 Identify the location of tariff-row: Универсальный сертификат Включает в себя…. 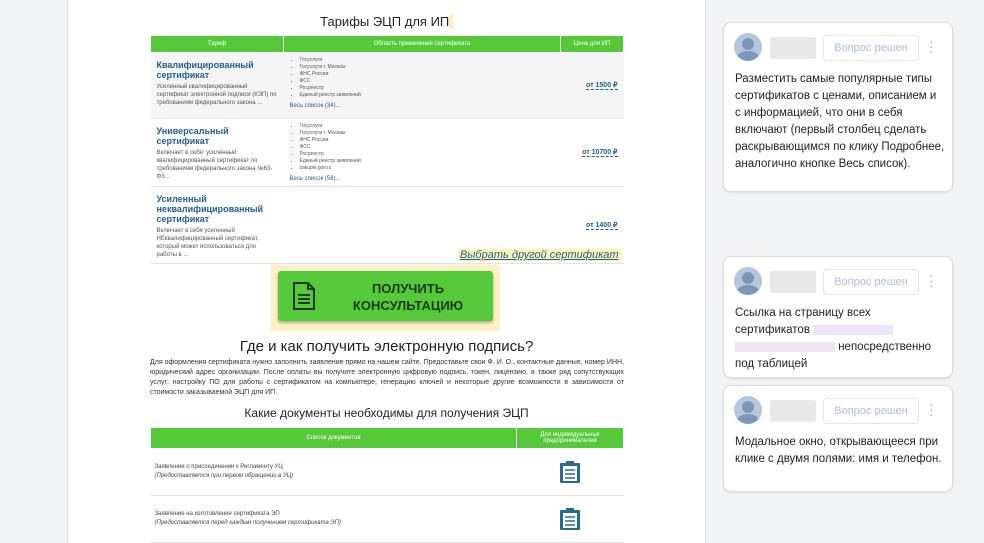
(387, 152).